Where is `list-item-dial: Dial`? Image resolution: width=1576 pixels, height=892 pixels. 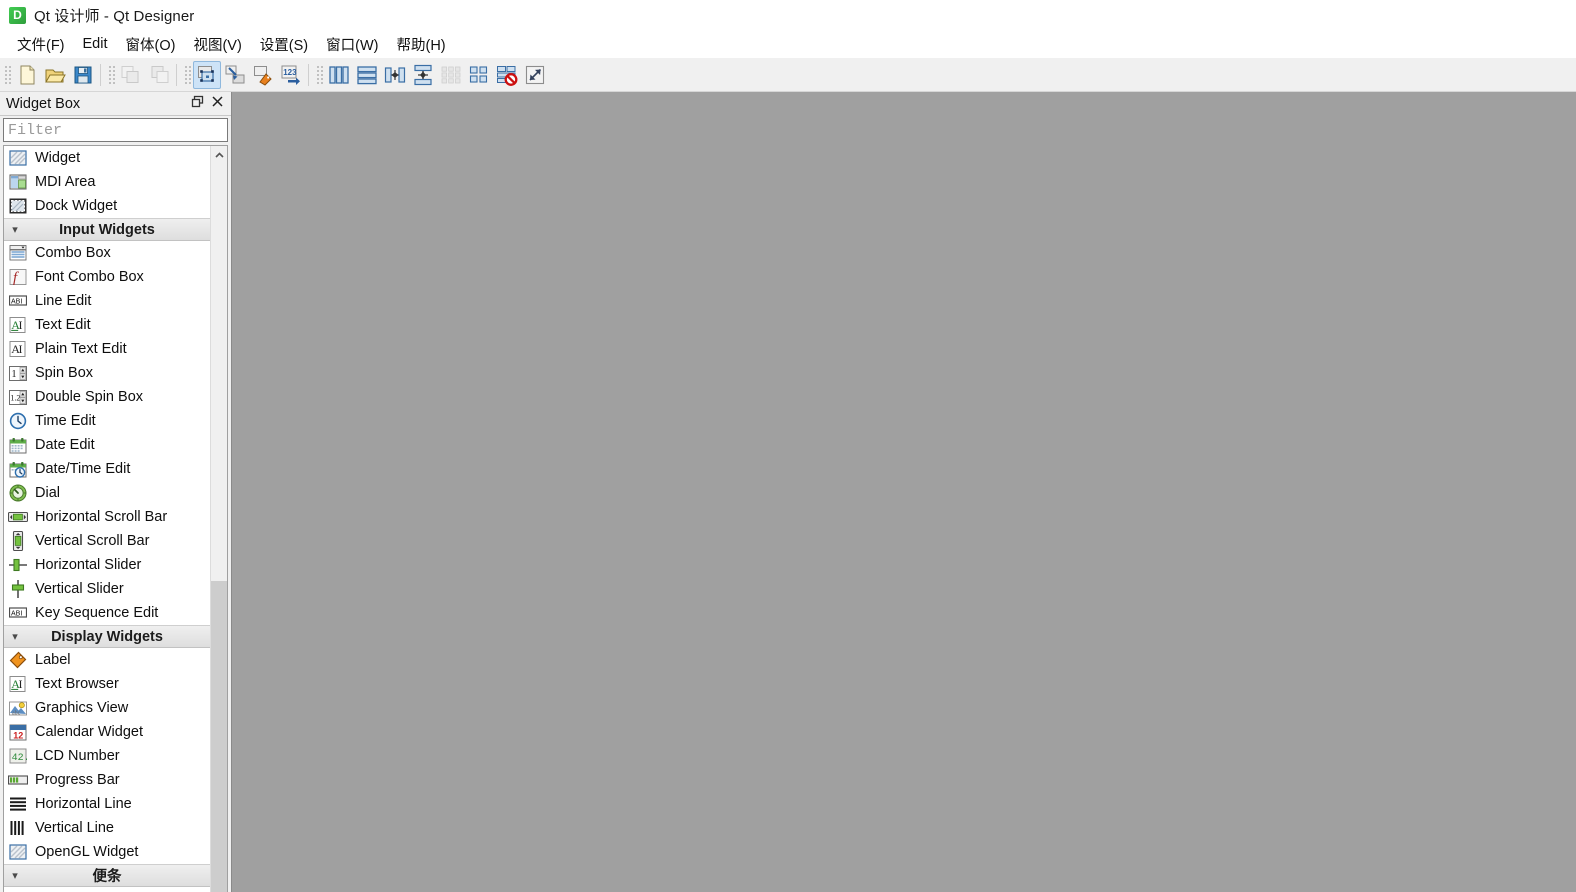
list-item-dial: Dial is located at coordinates (107, 493).